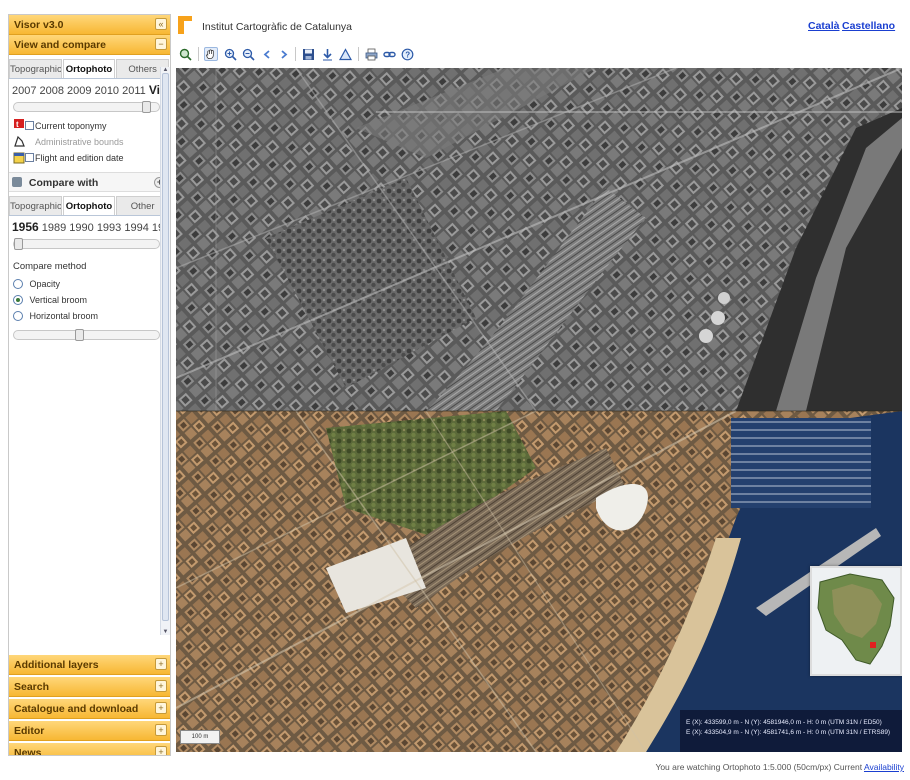 The width and height of the screenshot is (910, 780). Describe the element at coordinates (185, 54) in the screenshot. I see `overview-icon` at that location.